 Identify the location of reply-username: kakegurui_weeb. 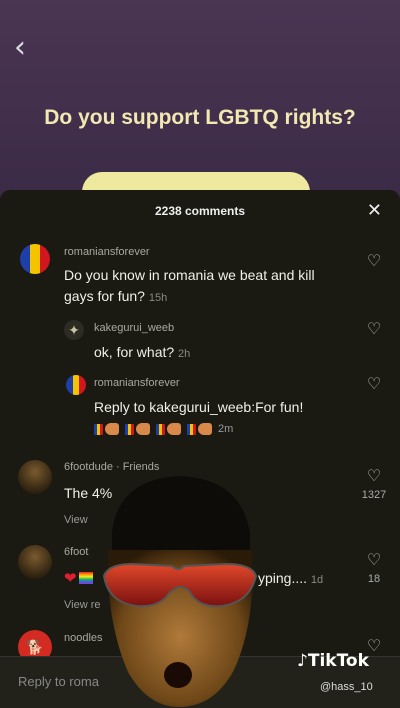
(134, 328).